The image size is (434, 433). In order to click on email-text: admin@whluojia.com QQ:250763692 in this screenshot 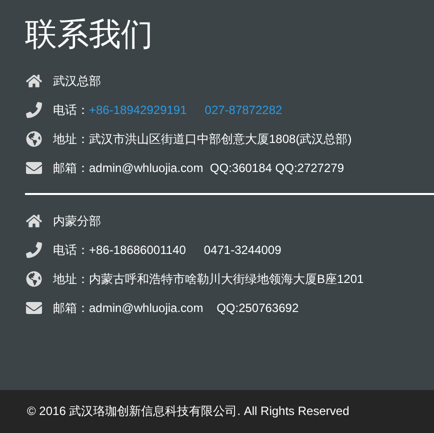, I will do `click(194, 308)`.